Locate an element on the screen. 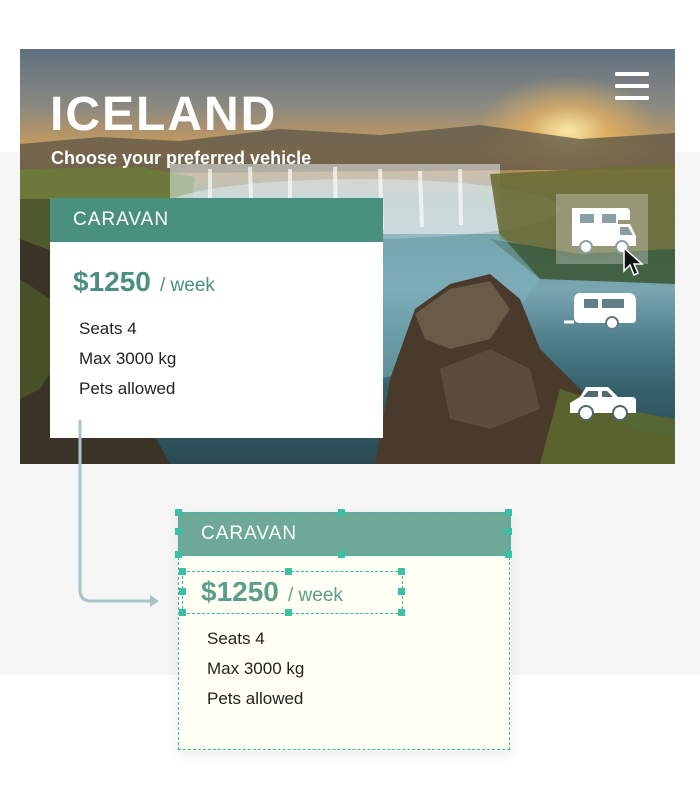  car-icon is located at coordinates (603, 404).